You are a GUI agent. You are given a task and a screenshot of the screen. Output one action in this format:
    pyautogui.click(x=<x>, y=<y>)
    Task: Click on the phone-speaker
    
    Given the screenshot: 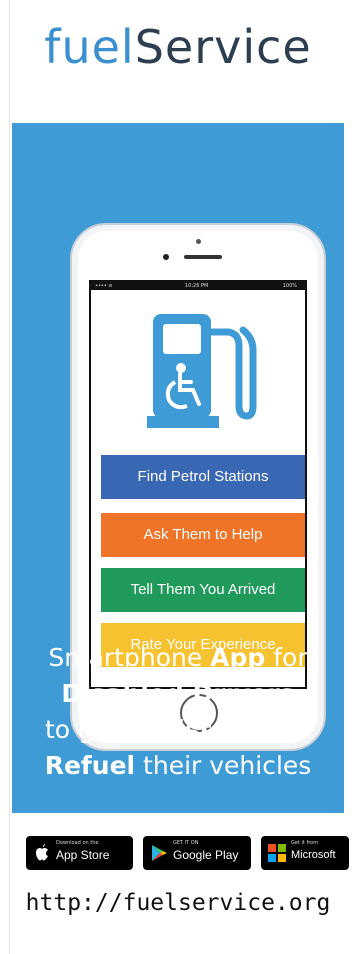 What is the action you would take?
    pyautogui.click(x=203, y=257)
    